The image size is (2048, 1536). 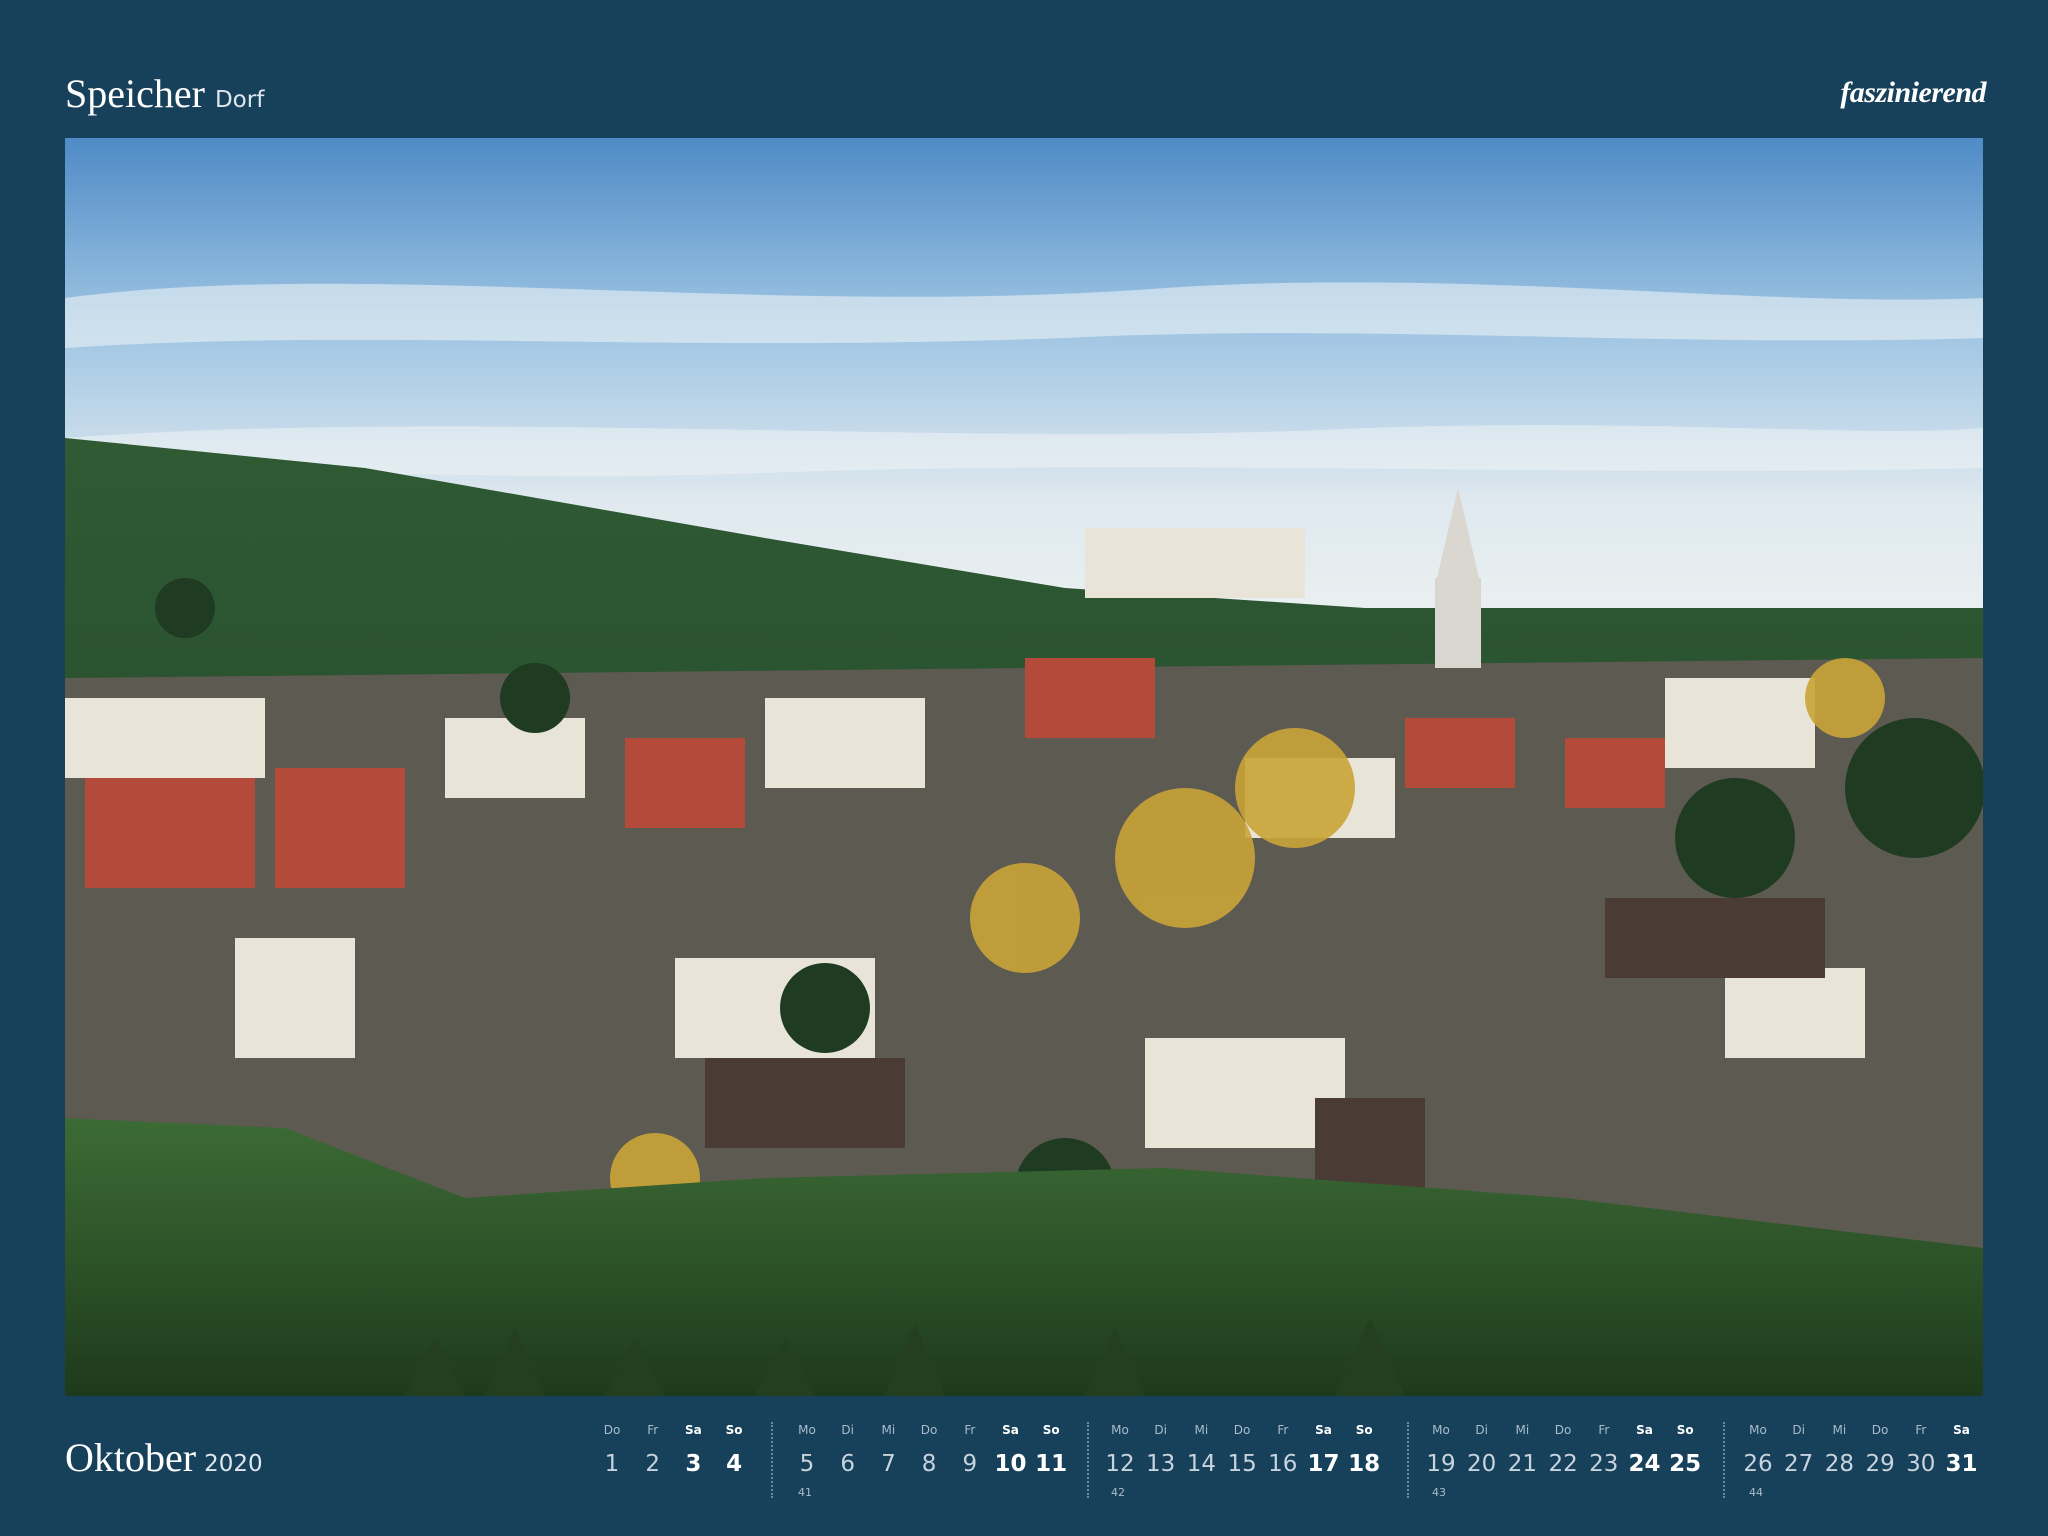 What do you see at coordinates (929, 1449) in the screenshot?
I see `calendar-day: Do 8` at bounding box center [929, 1449].